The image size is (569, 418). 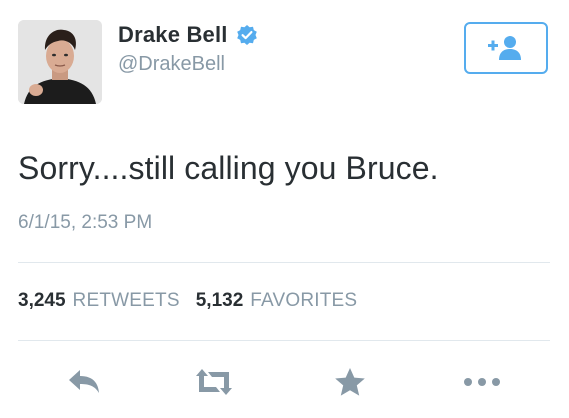 What do you see at coordinates (126, 300) in the screenshot?
I see `retweets-label: RETWEETS` at bounding box center [126, 300].